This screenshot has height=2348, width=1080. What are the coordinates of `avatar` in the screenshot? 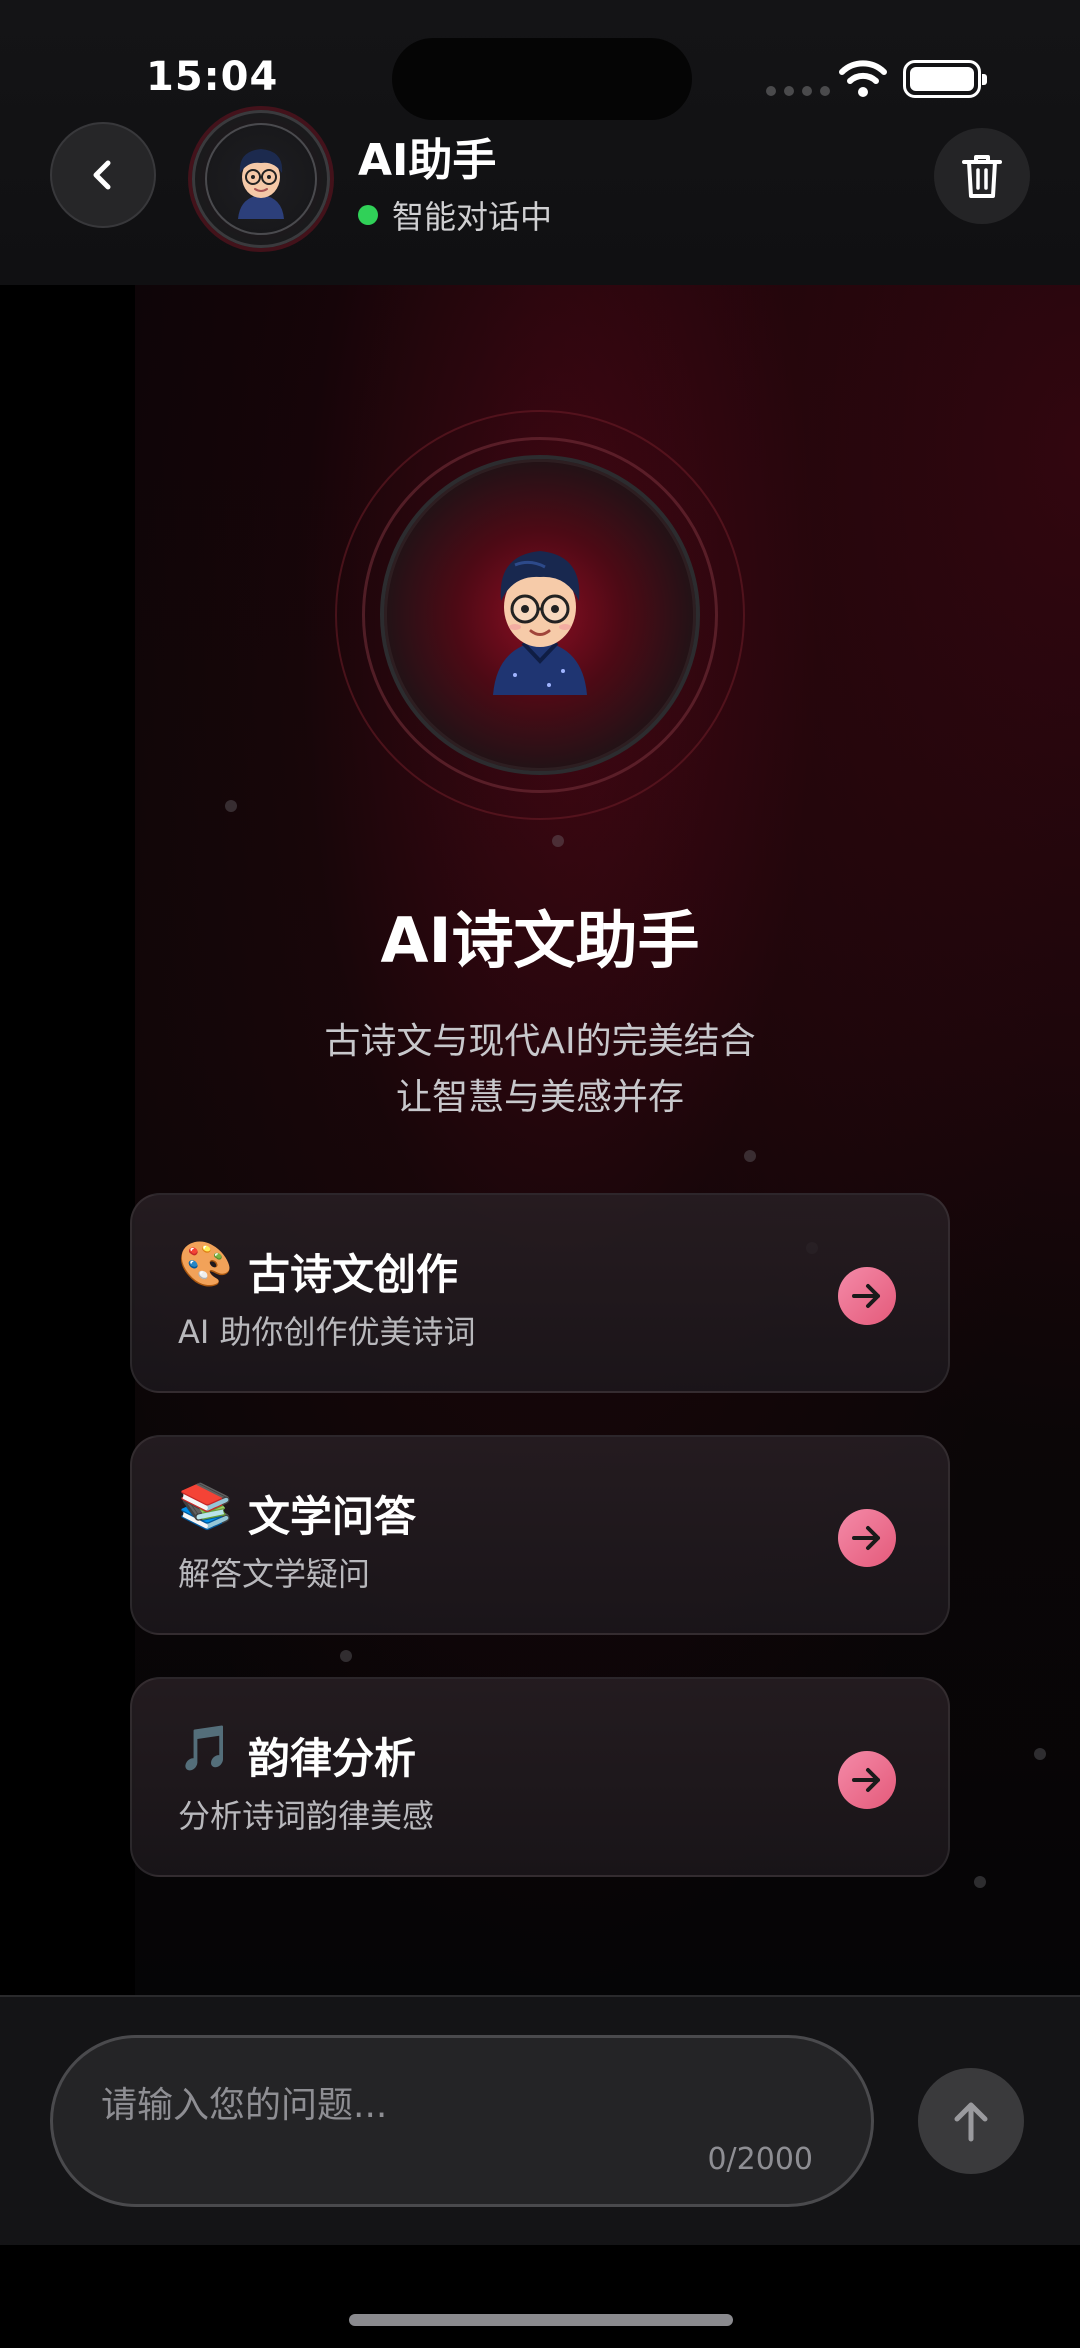 It's located at (261, 179).